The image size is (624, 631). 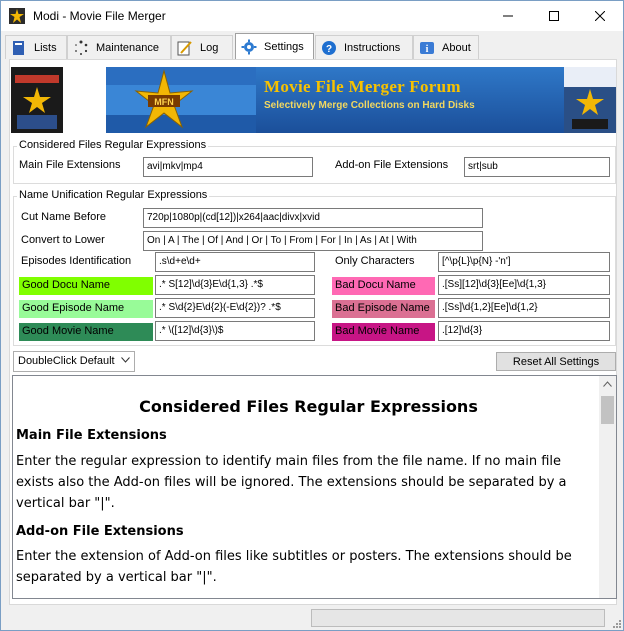 I want to click on tab-about: i About, so click(x=446, y=47).